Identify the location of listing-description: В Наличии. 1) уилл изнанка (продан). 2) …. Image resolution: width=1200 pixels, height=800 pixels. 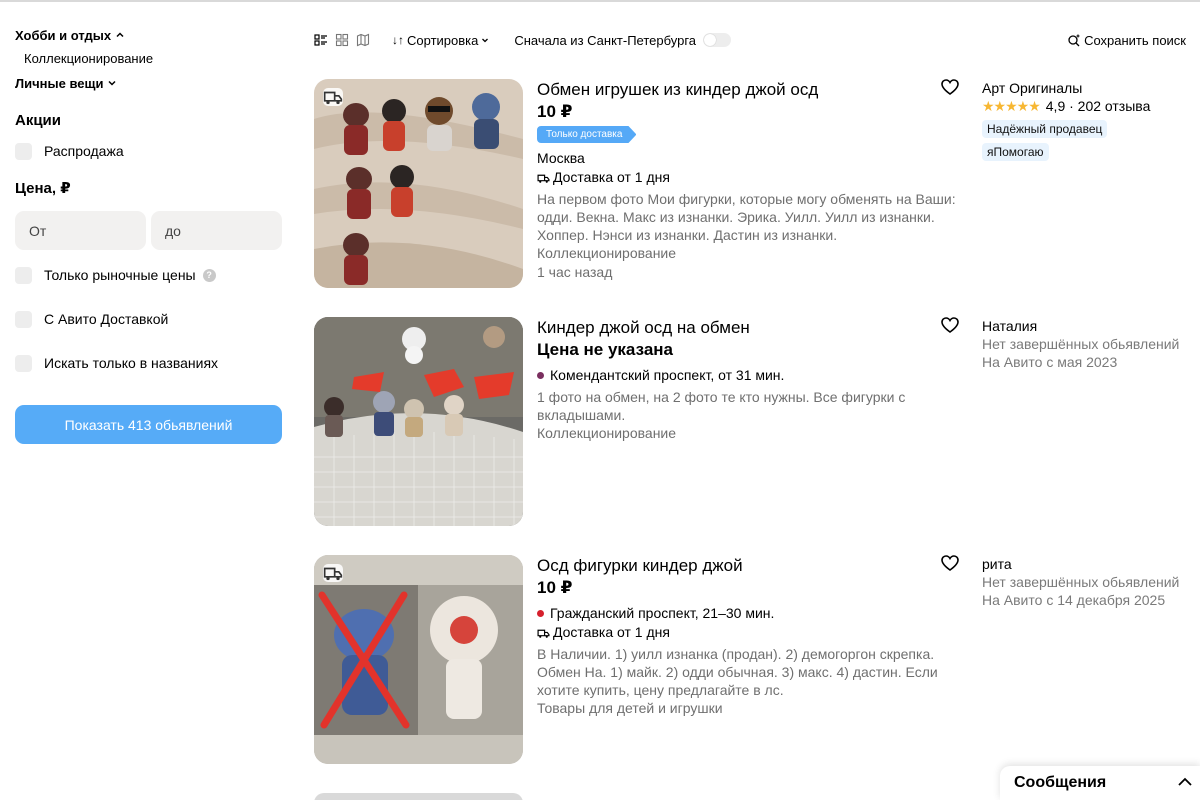
(737, 672).